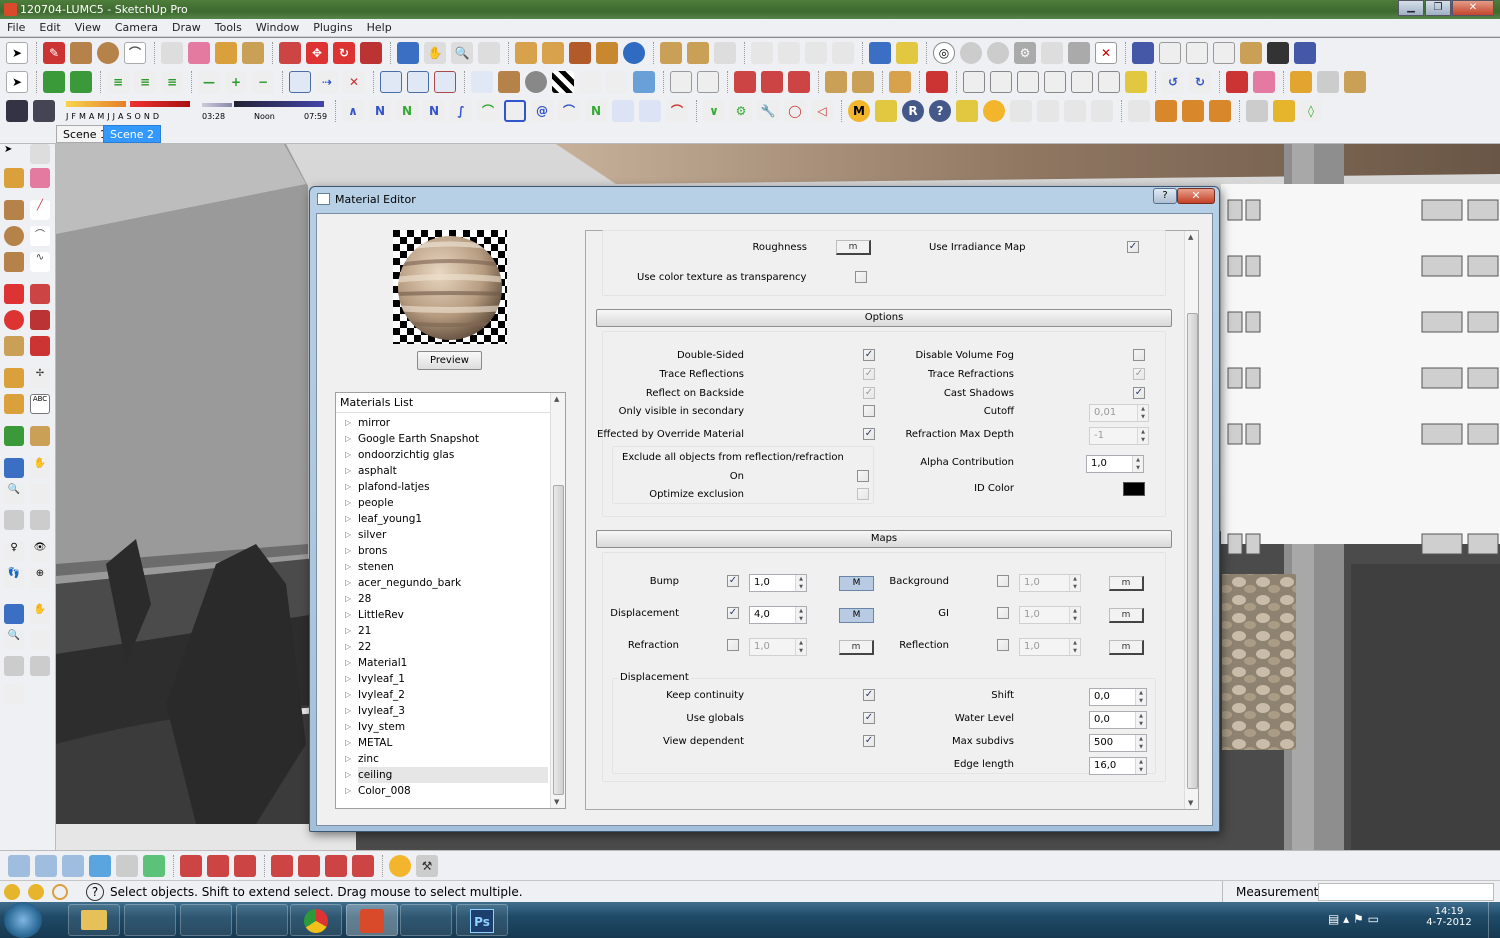  I want to click on roughness-map-button: m, so click(853, 247).